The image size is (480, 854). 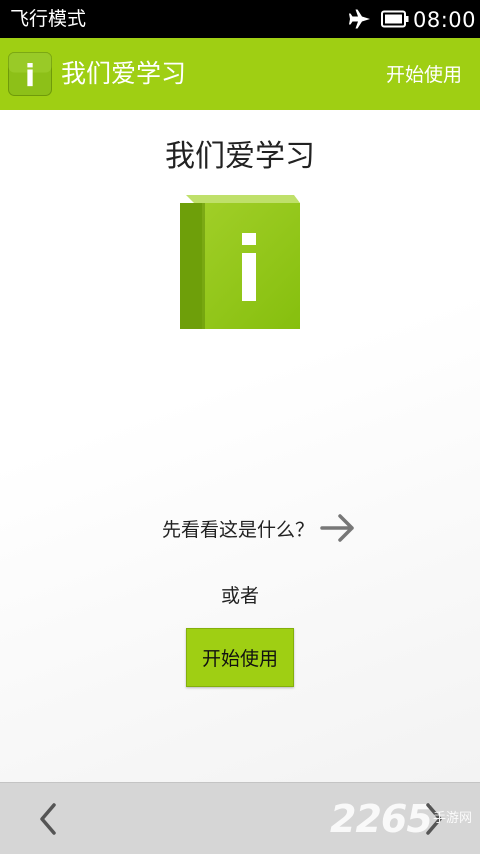 What do you see at coordinates (239, 596) in the screenshot?
I see `or-text: 或者` at bounding box center [239, 596].